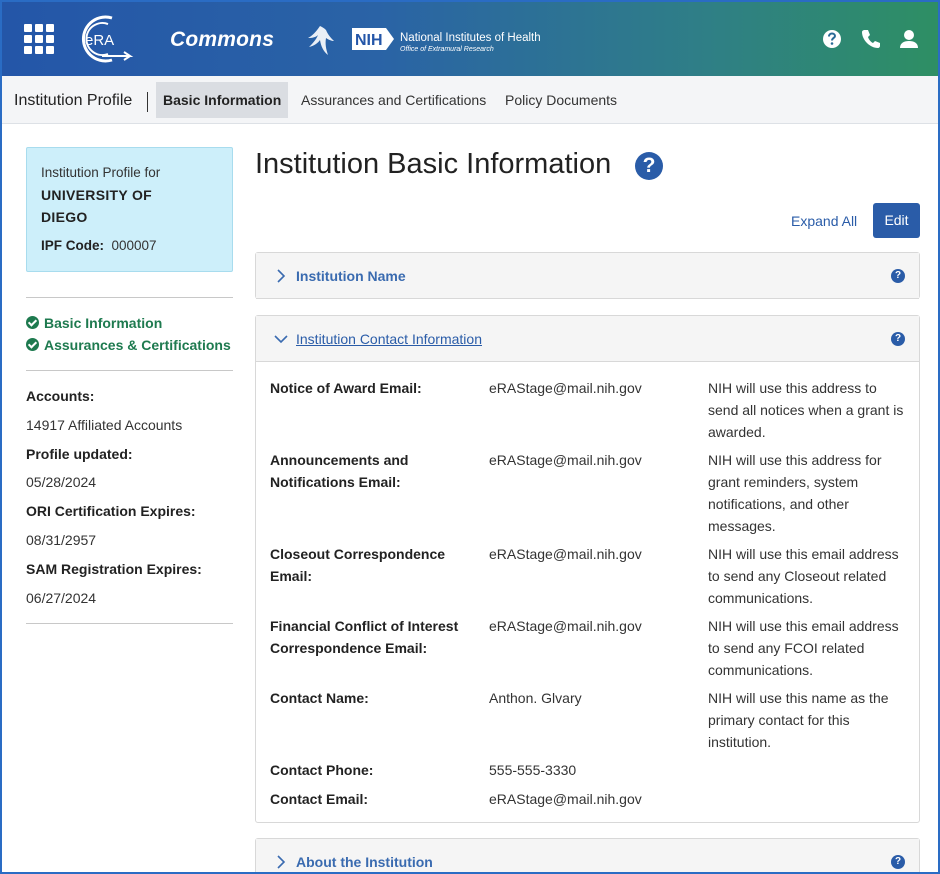  What do you see at coordinates (114, 569) in the screenshot?
I see `sam-expires-label: SAM Registration Expires:` at bounding box center [114, 569].